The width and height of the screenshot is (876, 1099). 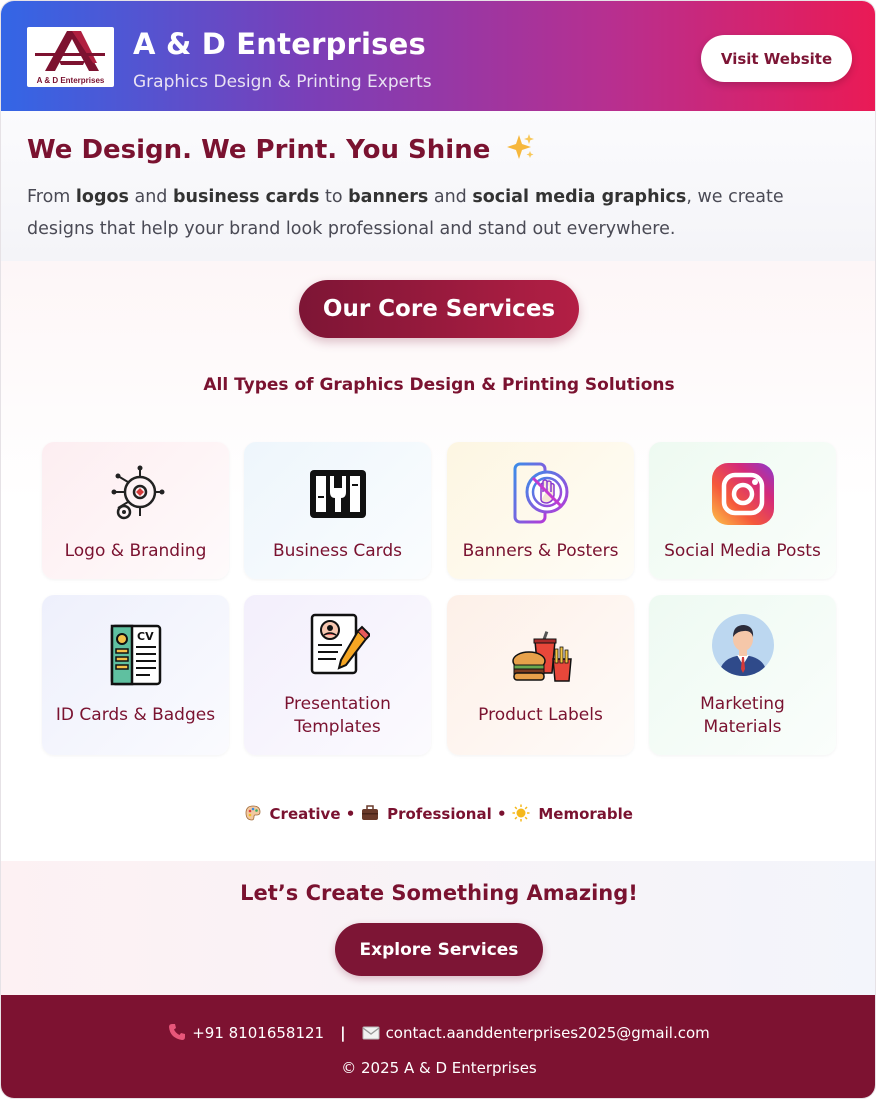 I want to click on fast-food-icon, so click(x=541, y=657).